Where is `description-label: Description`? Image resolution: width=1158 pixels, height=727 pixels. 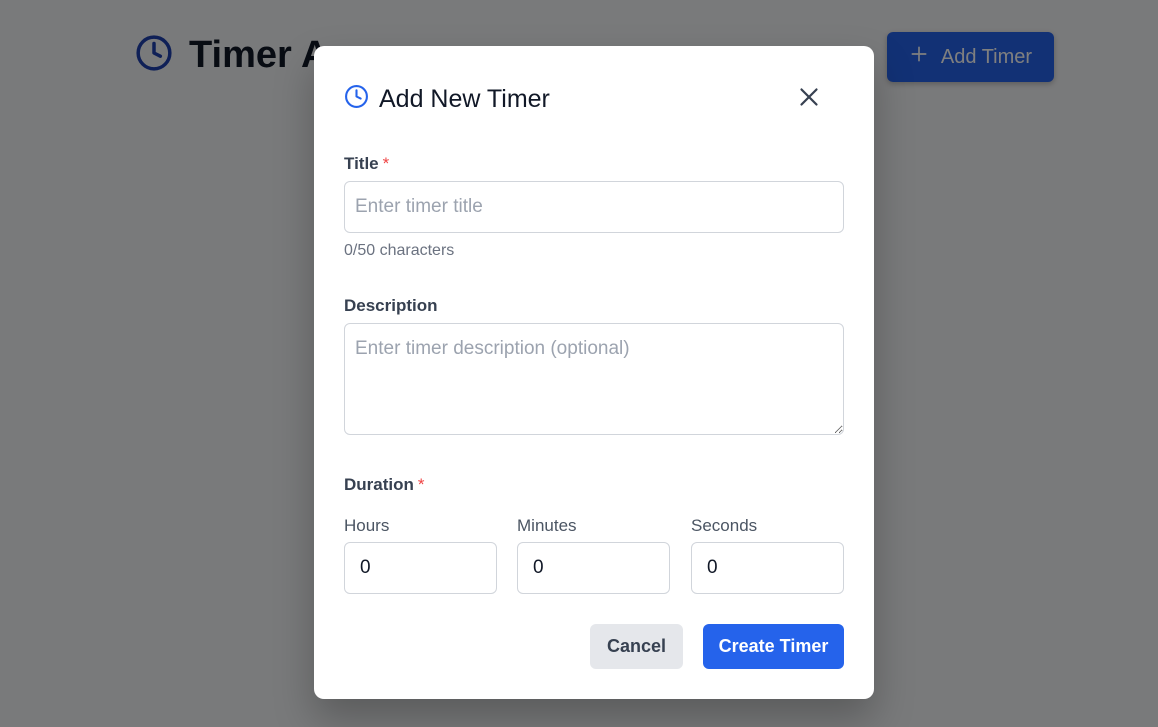 description-label: Description is located at coordinates (391, 305).